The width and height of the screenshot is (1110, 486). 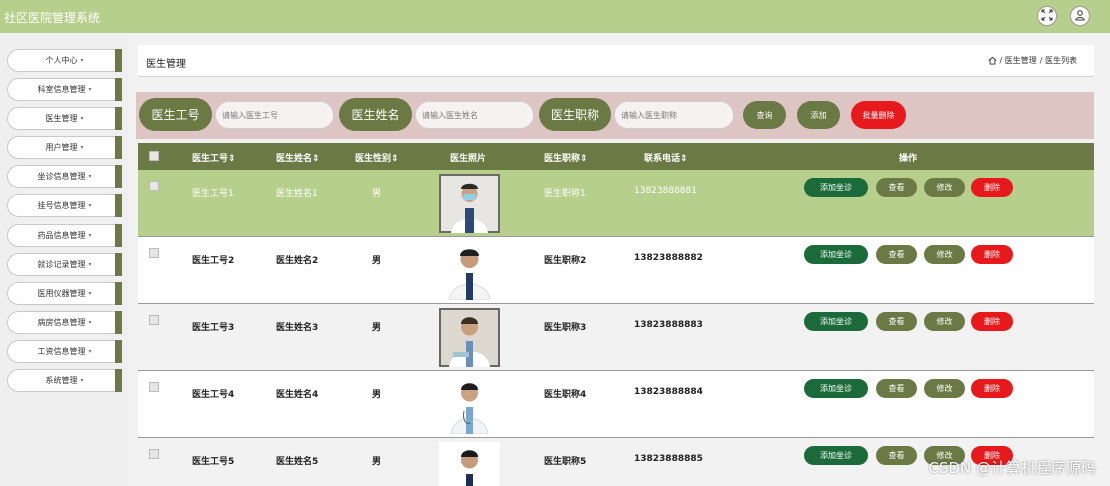 What do you see at coordinates (1018, 60) in the screenshot?
I see `breadcrumb-doctor-management: / 医生管理` at bounding box center [1018, 60].